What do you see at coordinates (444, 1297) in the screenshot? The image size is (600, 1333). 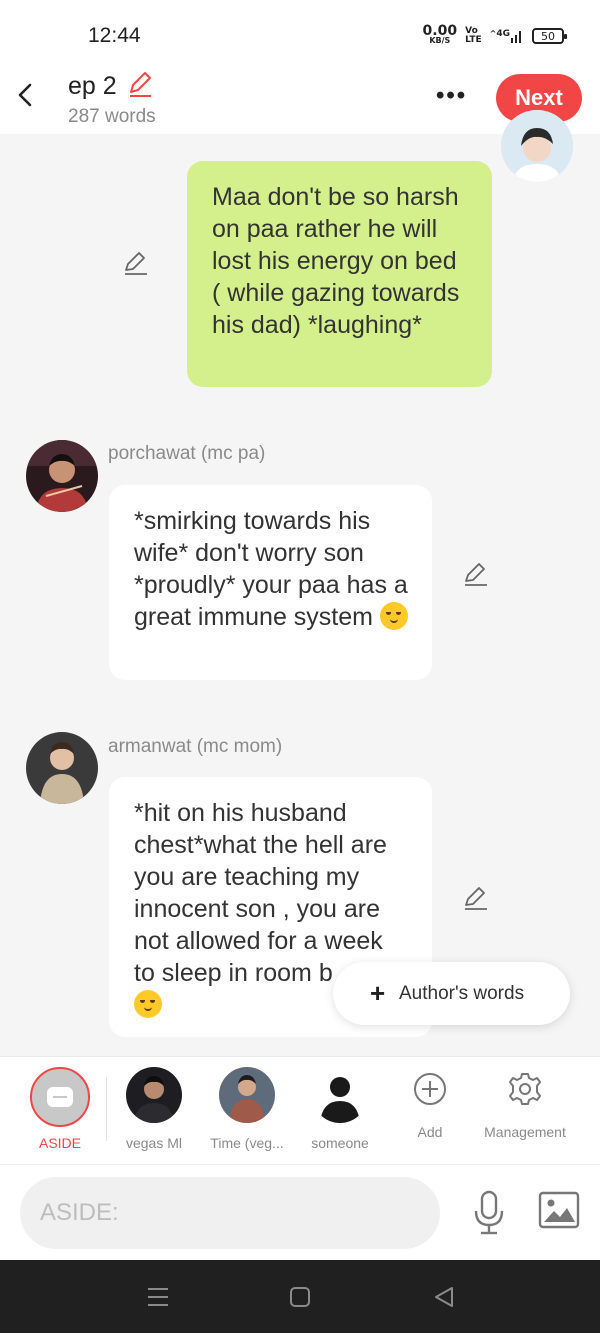 I see `back-triangle-icon` at bounding box center [444, 1297].